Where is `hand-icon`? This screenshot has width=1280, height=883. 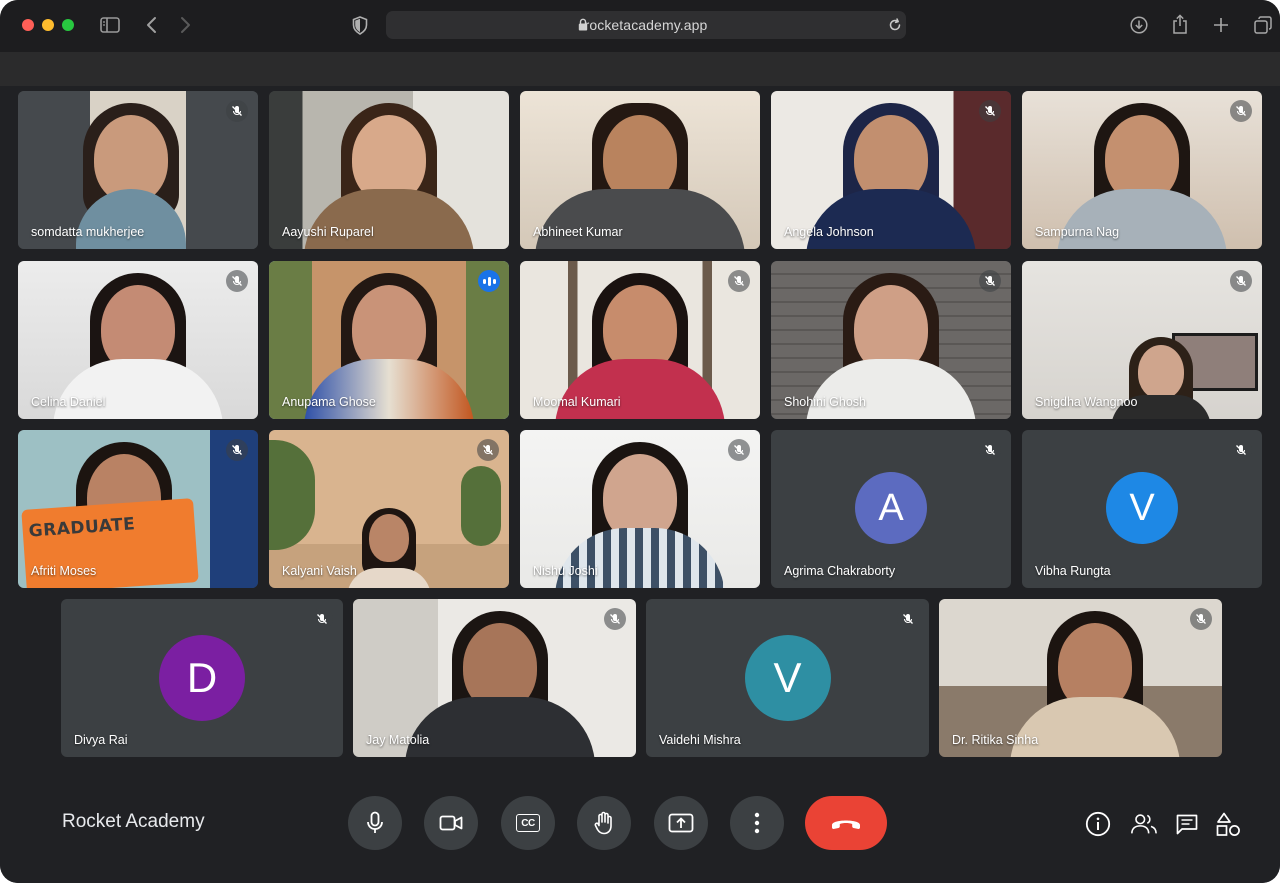
hand-icon is located at coordinates (603, 823).